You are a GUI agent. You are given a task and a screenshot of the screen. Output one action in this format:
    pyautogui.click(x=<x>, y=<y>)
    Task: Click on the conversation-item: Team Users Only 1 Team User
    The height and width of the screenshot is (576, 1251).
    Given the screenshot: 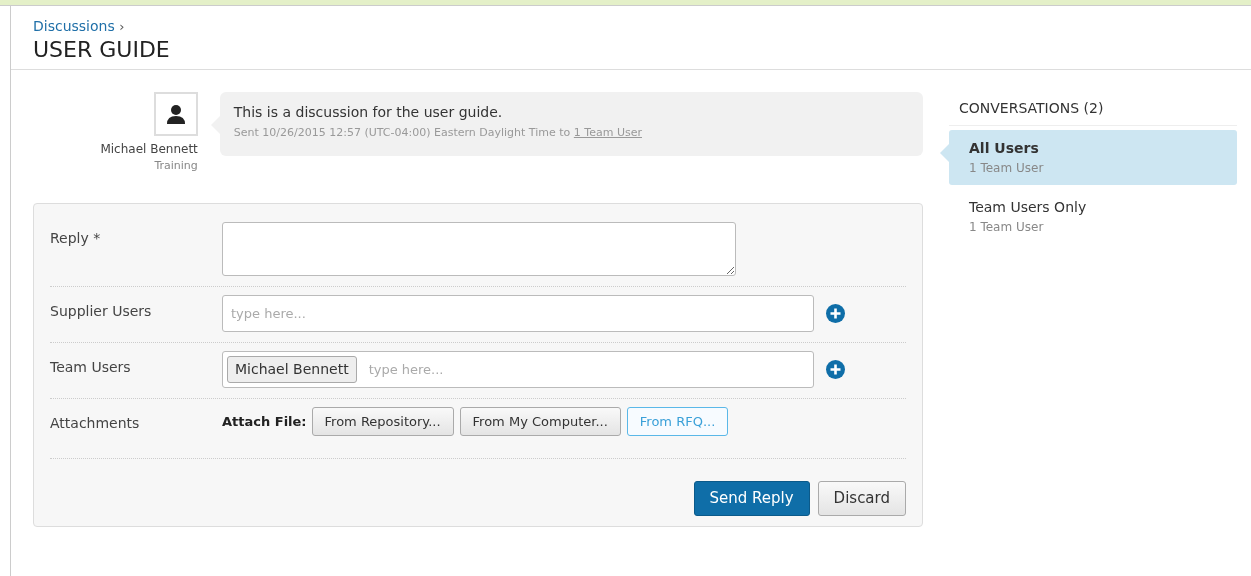 What is the action you would take?
    pyautogui.click(x=1093, y=217)
    